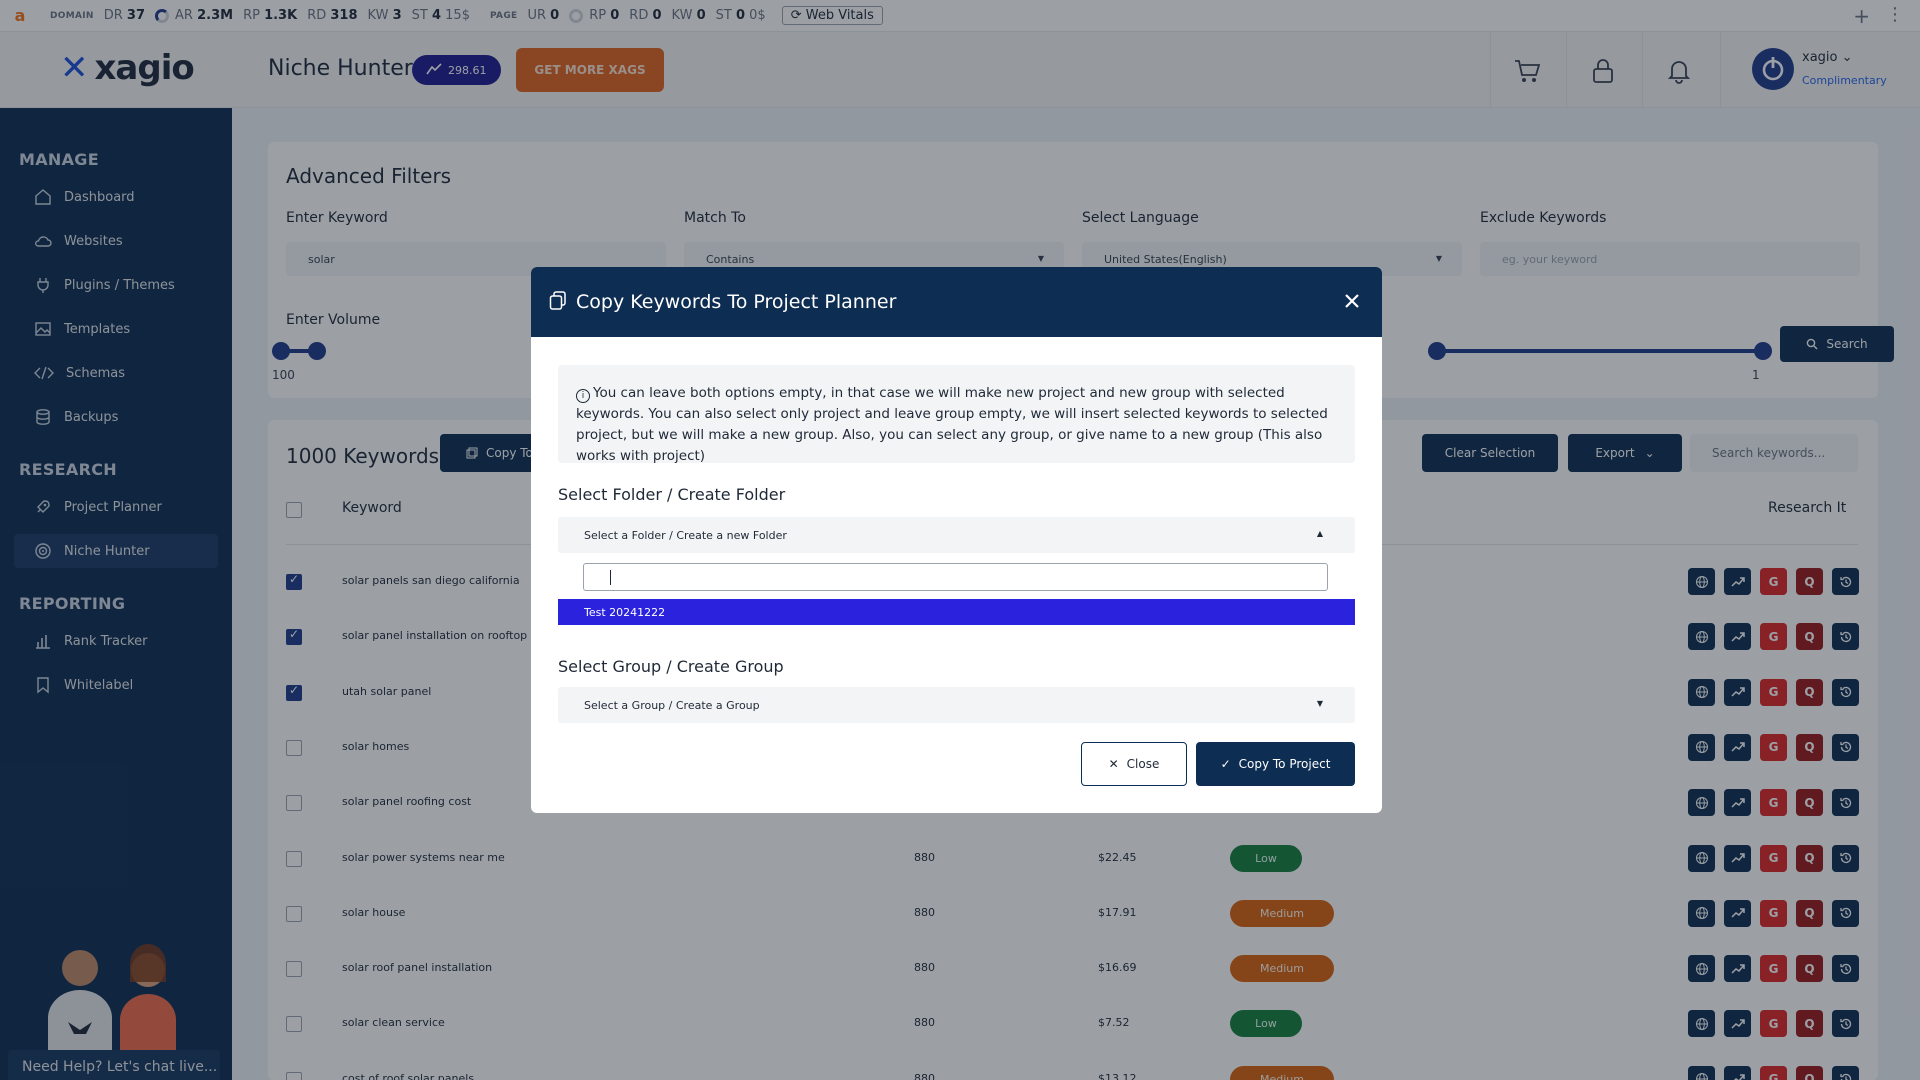 Image resolution: width=1920 pixels, height=1080 pixels. I want to click on folder-option: Test 20241222, so click(956, 612).